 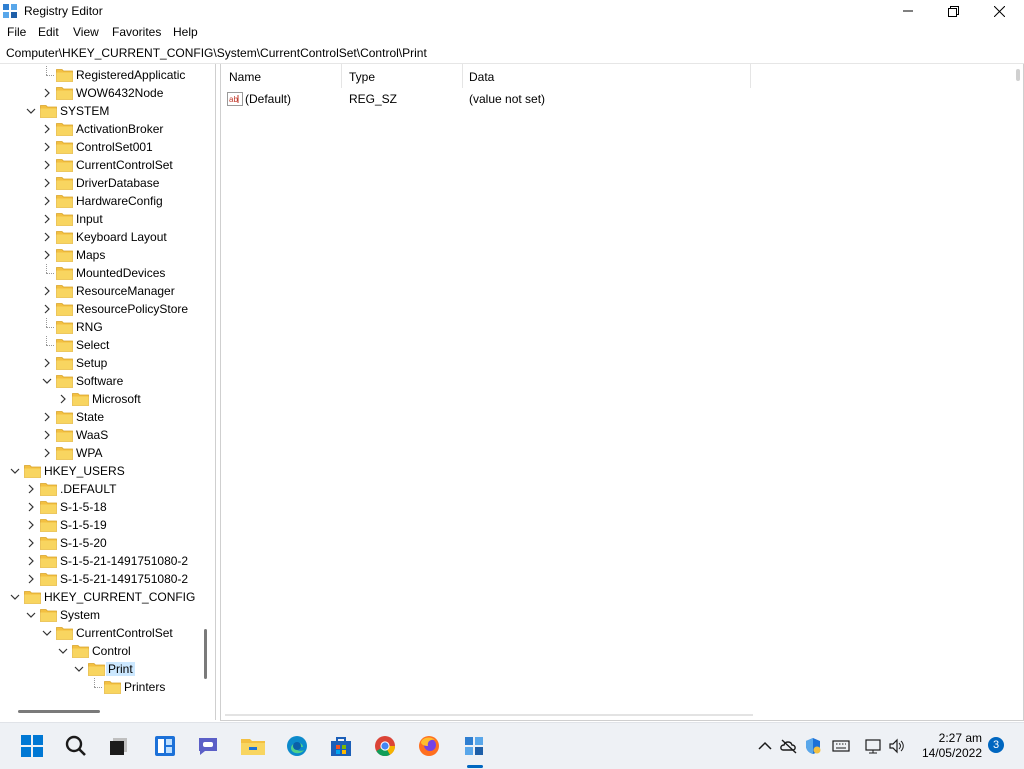 I want to click on volume-icon, so click(x=897, y=746).